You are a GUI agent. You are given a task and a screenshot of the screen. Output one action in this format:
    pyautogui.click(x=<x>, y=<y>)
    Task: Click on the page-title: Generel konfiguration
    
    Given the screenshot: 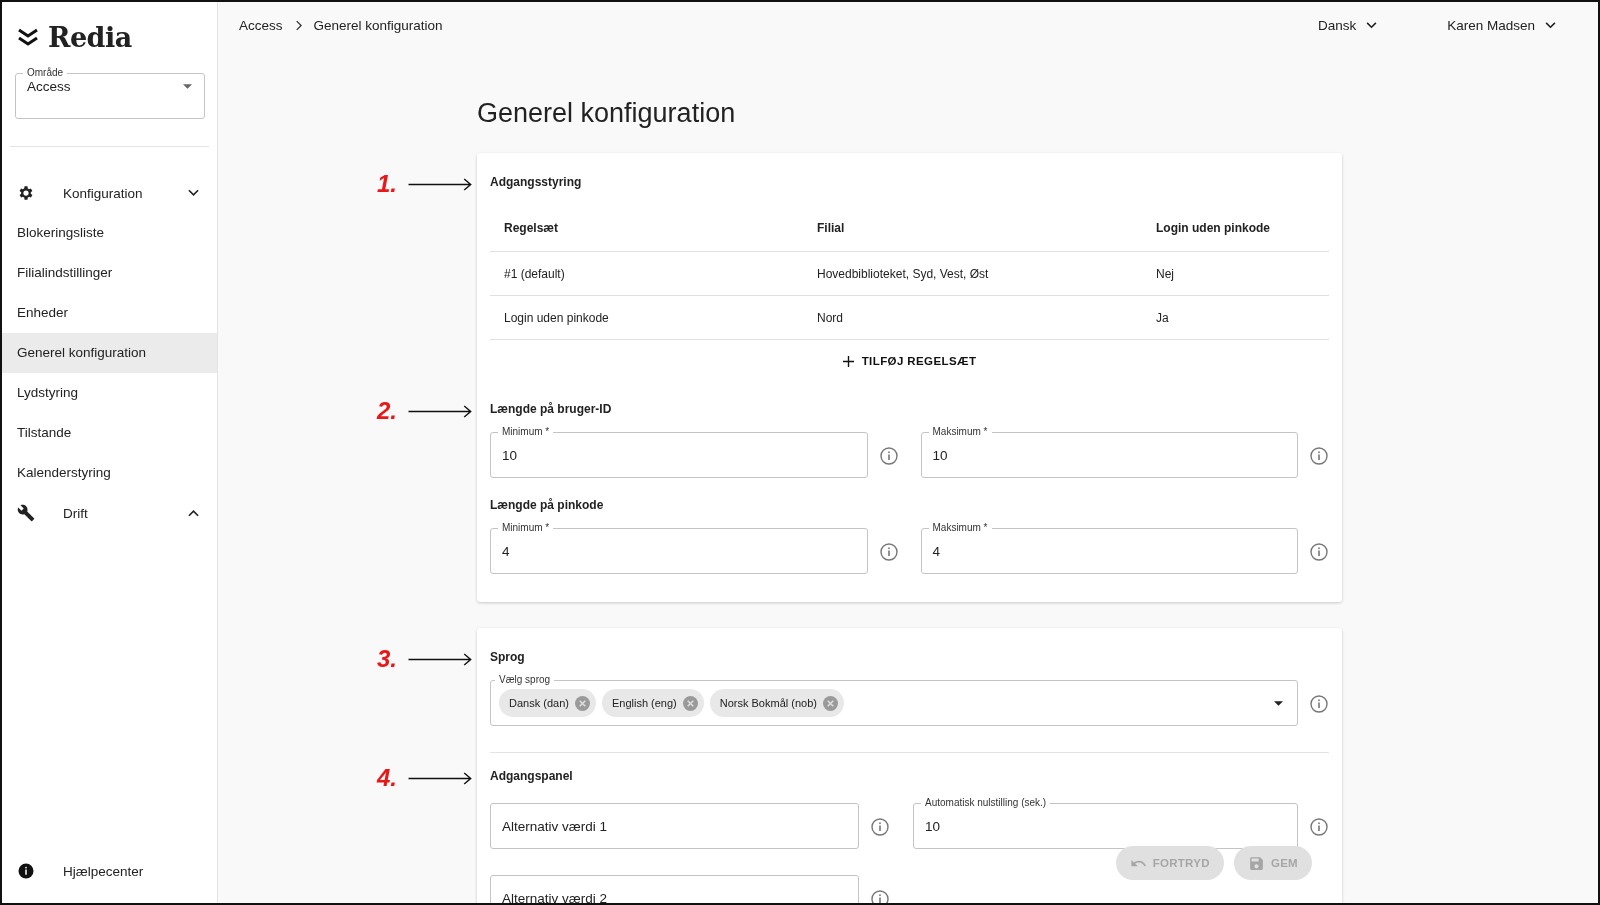 What is the action you would take?
    pyautogui.click(x=607, y=113)
    